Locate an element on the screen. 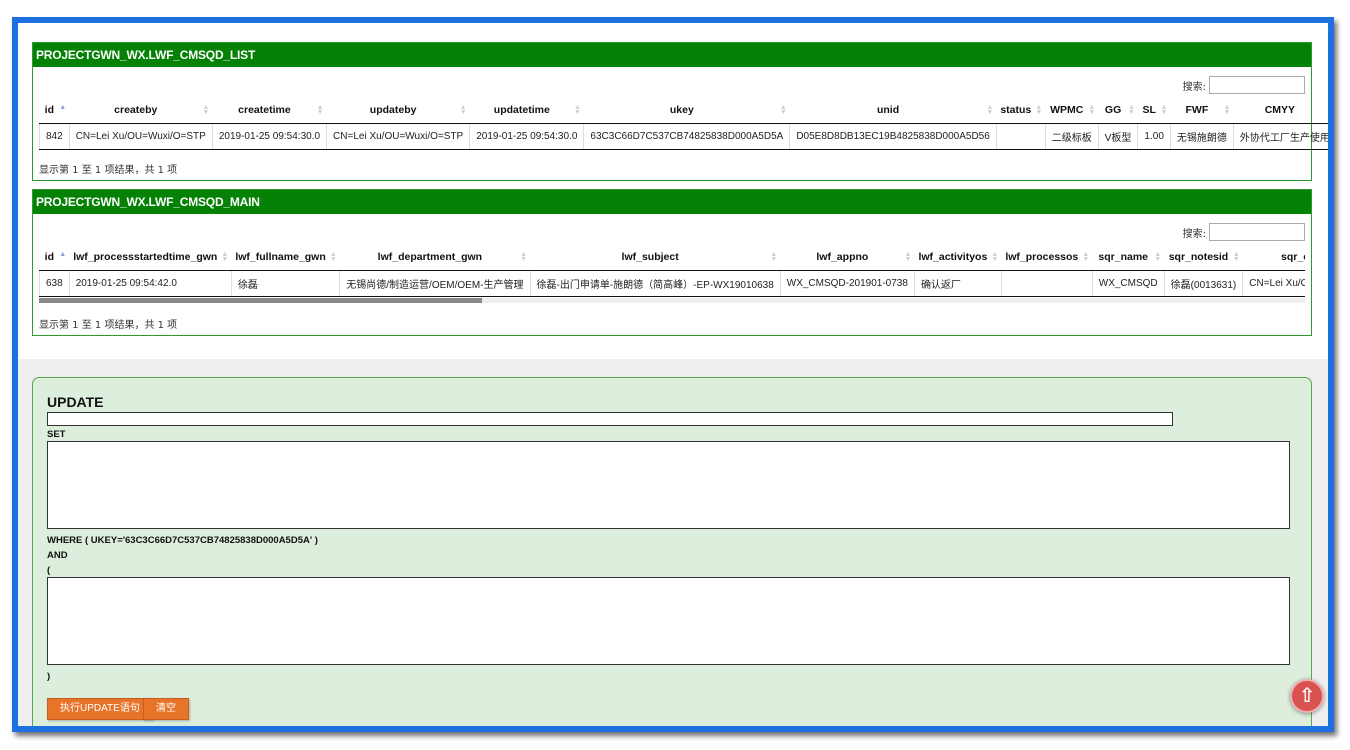 Image resolution: width=1350 pixels, height=750 pixels. table-cell: 1.00 is located at coordinates (1154, 136).